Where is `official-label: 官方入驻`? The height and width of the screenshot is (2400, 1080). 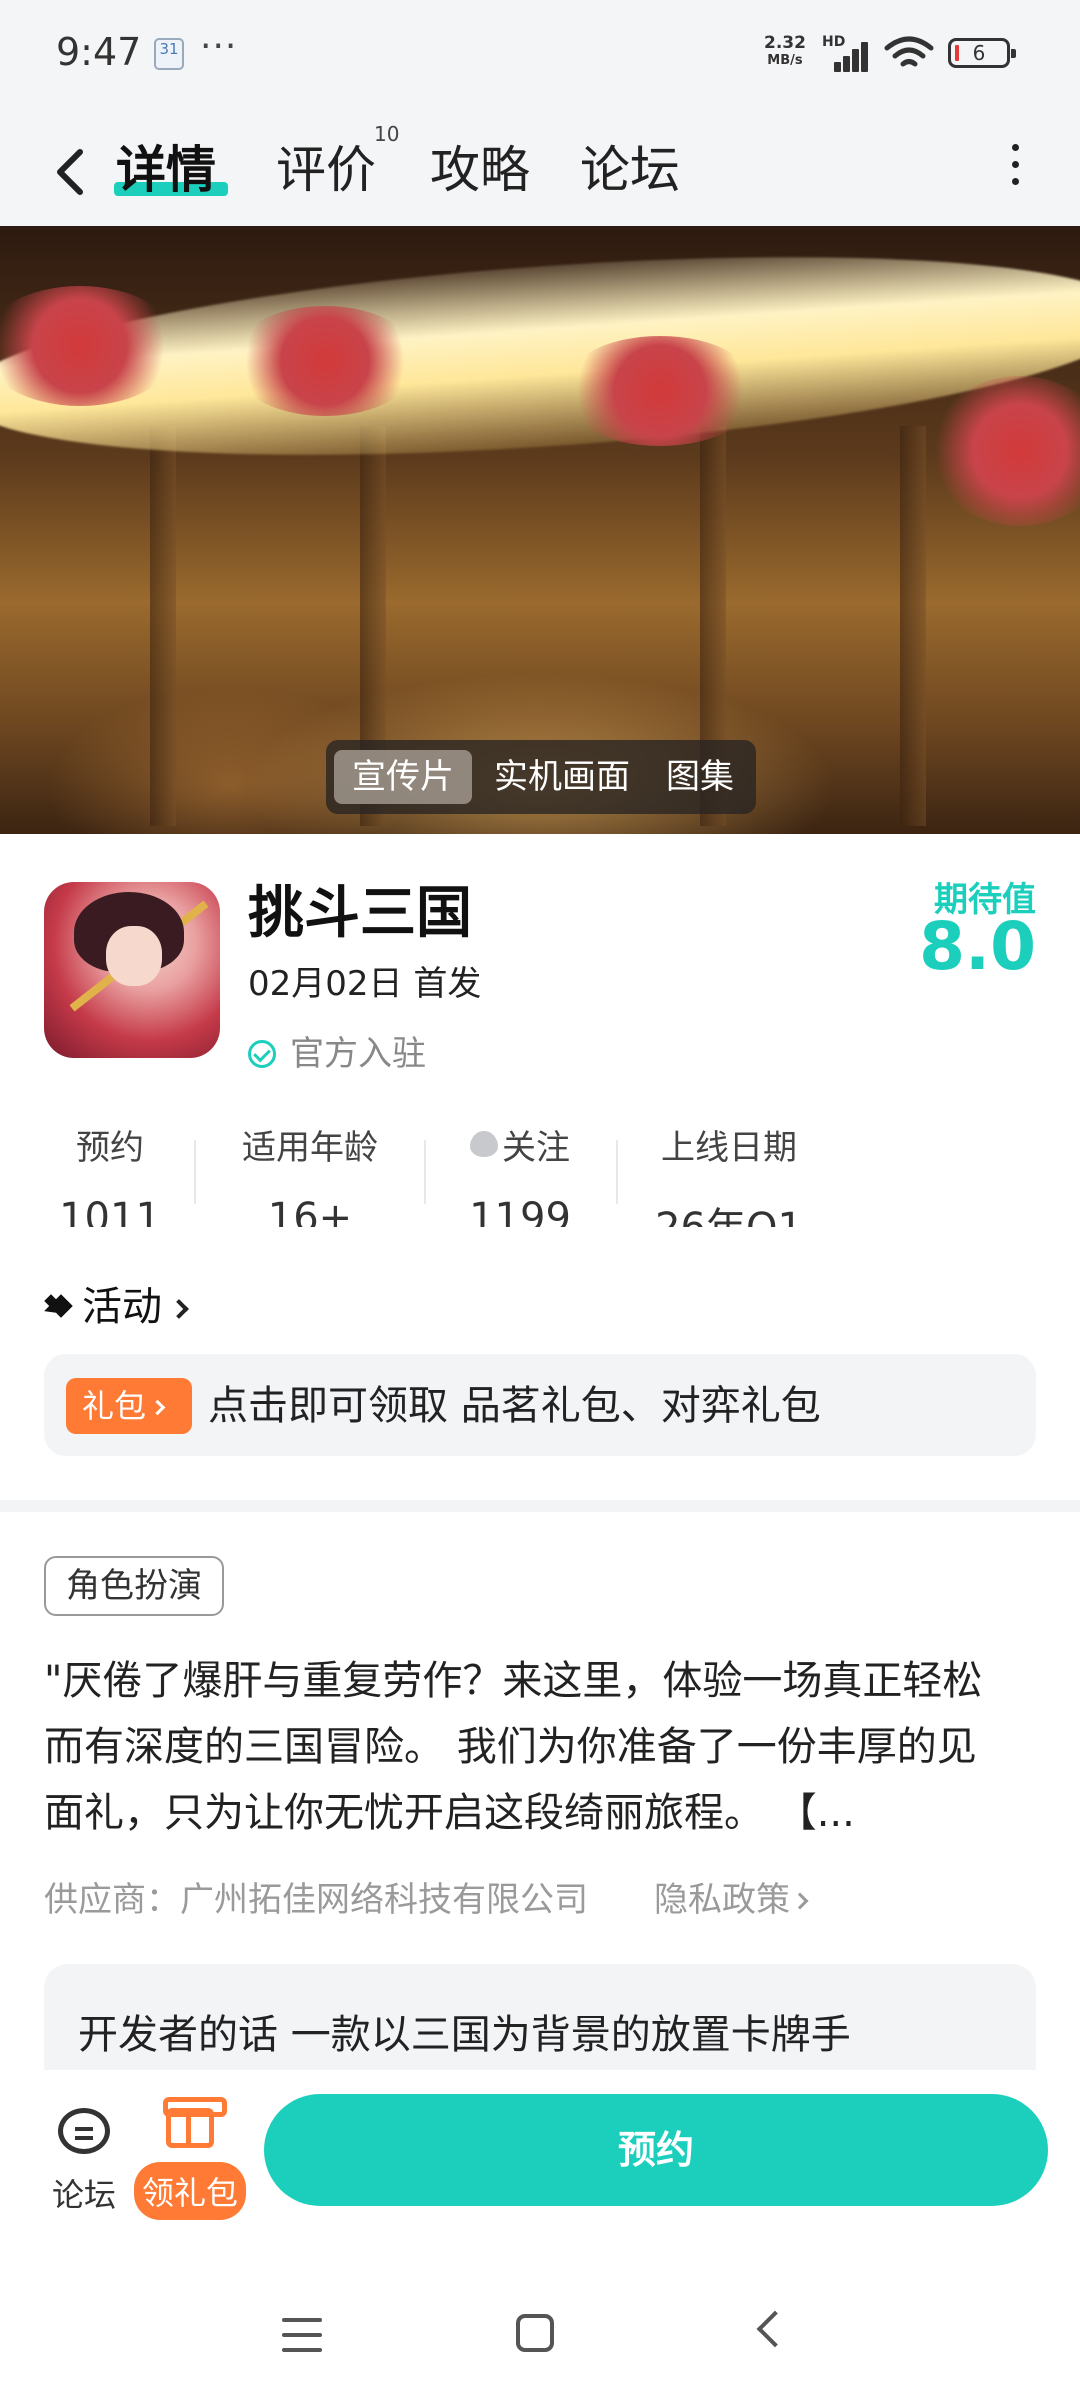 official-label: 官方入驻 is located at coordinates (358, 1054).